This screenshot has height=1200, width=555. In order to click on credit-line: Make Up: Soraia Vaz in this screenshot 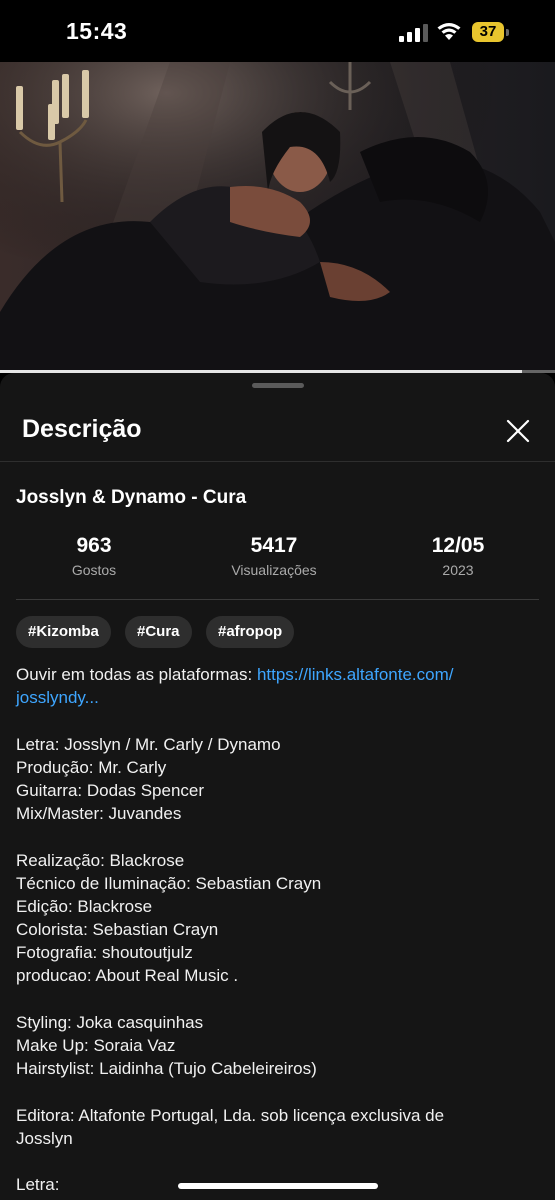, I will do `click(96, 1045)`.